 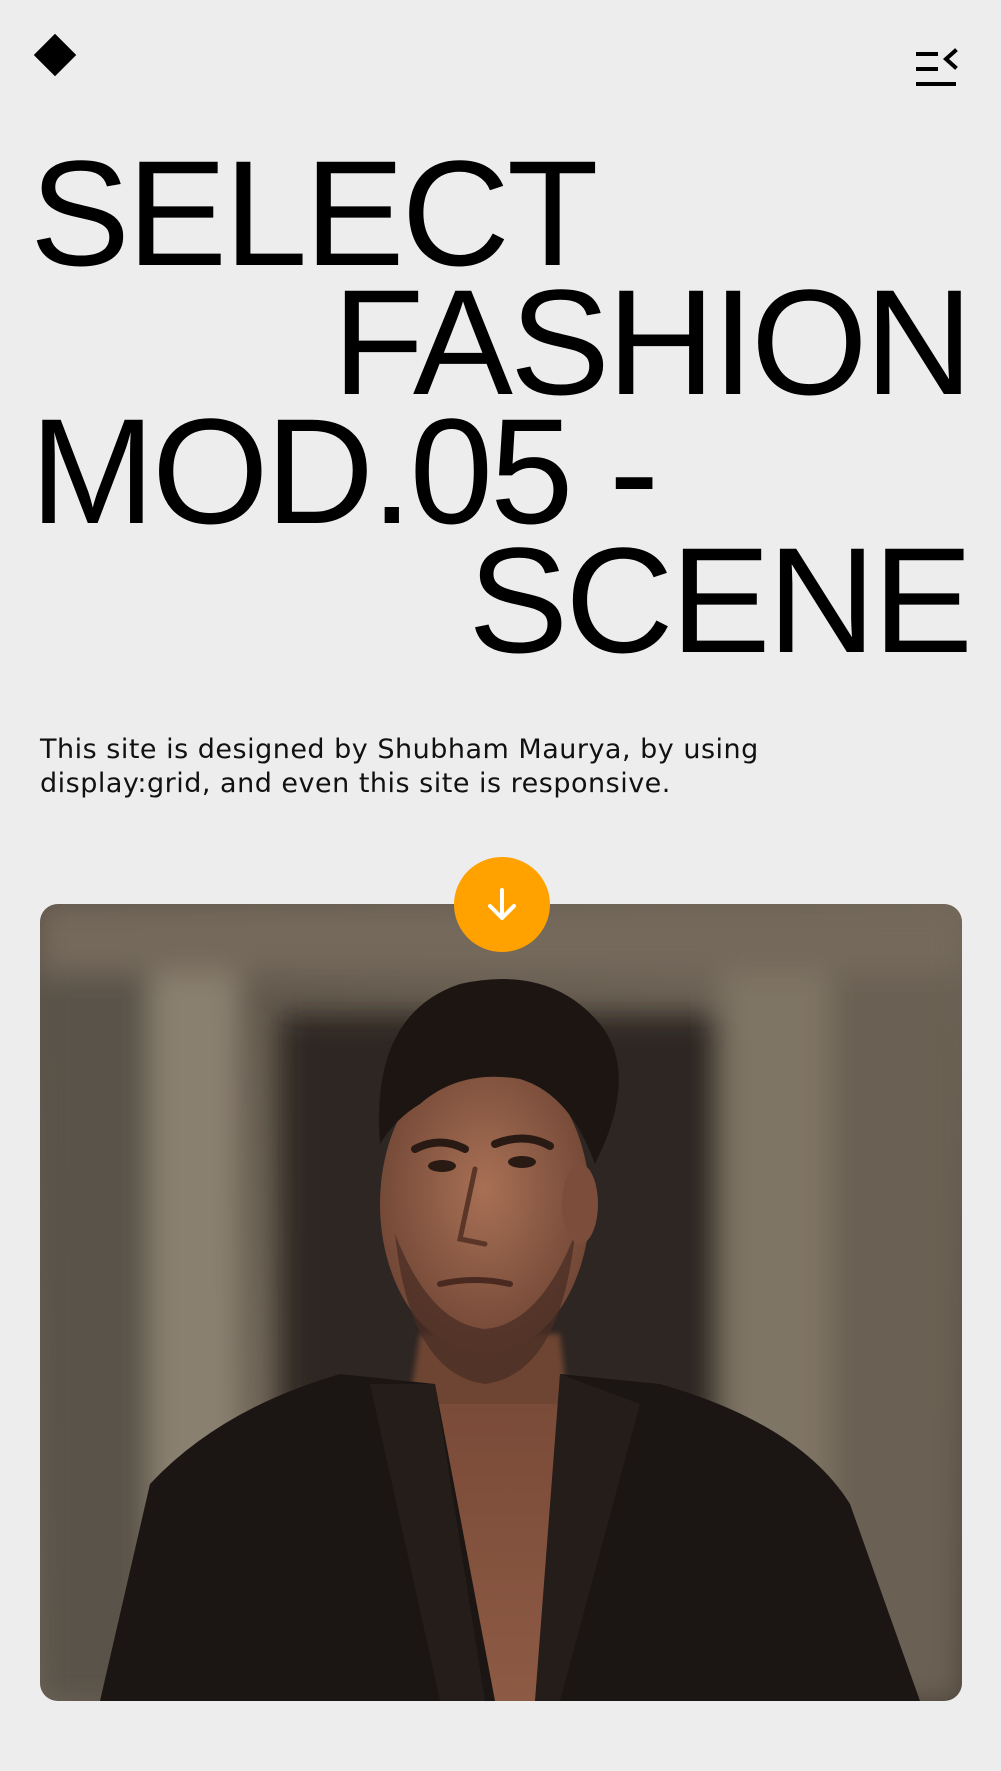 I want to click on scroll-down-button, so click(x=502, y=904).